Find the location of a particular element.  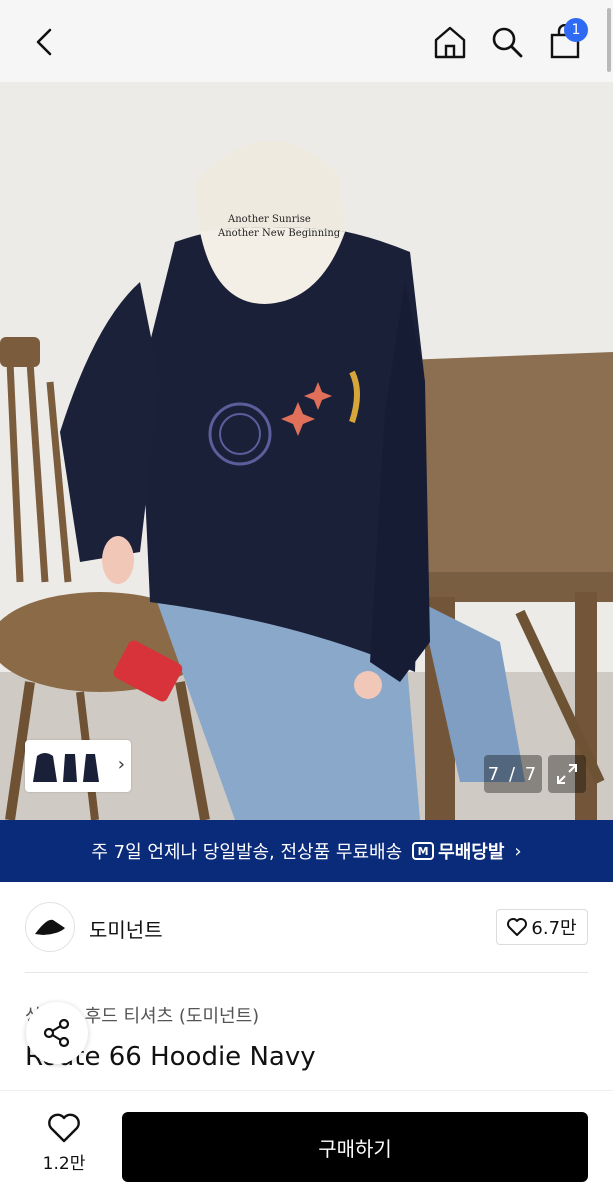

brand-logo-icon is located at coordinates (50, 927).